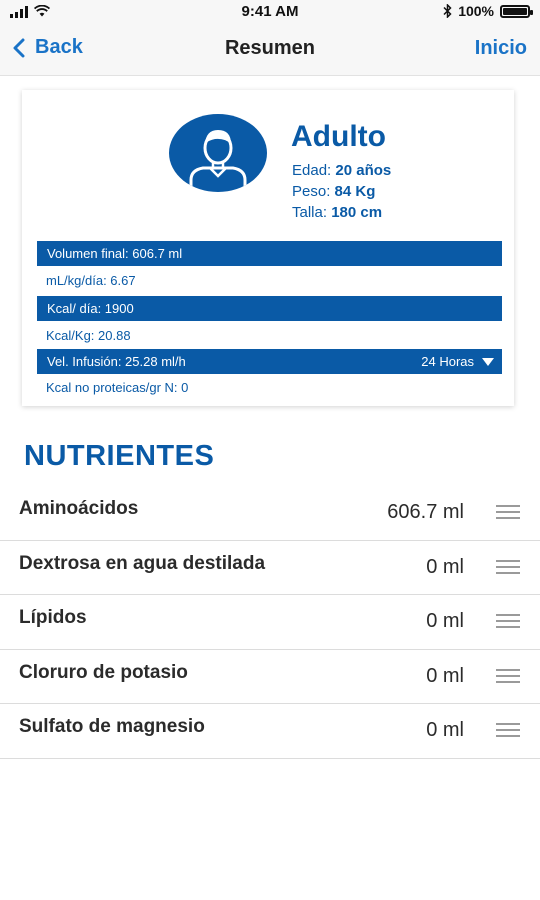 The image size is (540, 900). What do you see at coordinates (476, 11) in the screenshot?
I see `battery-percent: 100%` at bounding box center [476, 11].